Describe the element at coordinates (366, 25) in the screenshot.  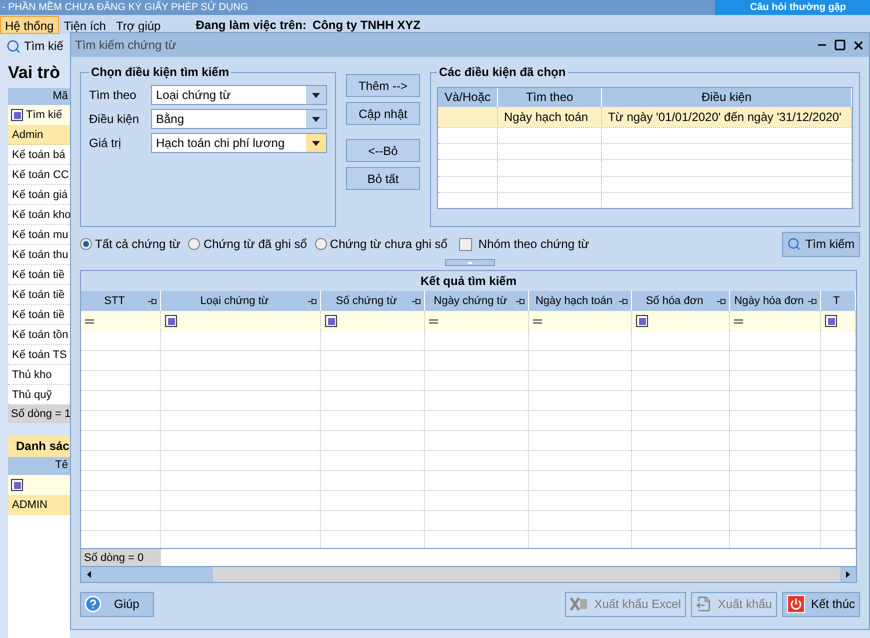
I see `company-name: Công ty TNHH XYZ` at that location.